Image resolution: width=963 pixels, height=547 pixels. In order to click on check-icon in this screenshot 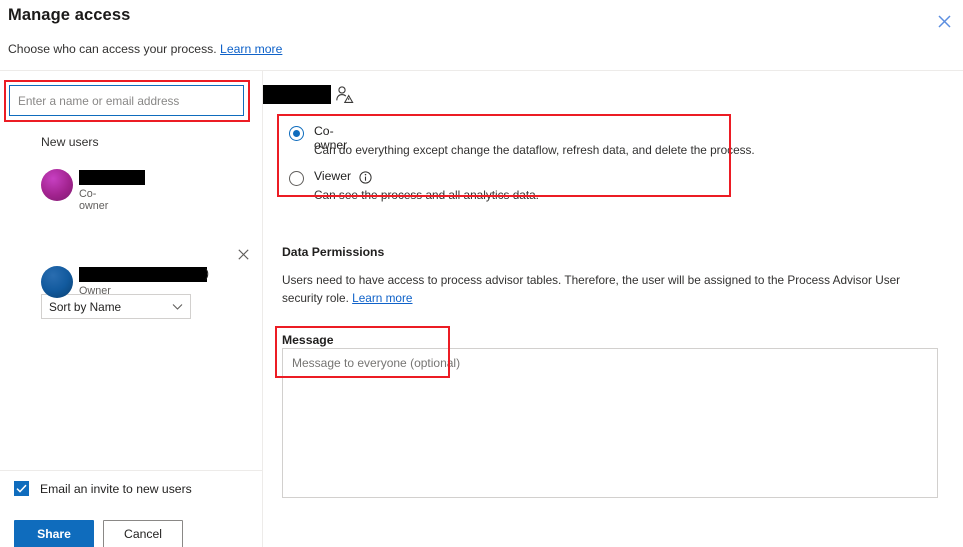, I will do `click(21, 489)`.